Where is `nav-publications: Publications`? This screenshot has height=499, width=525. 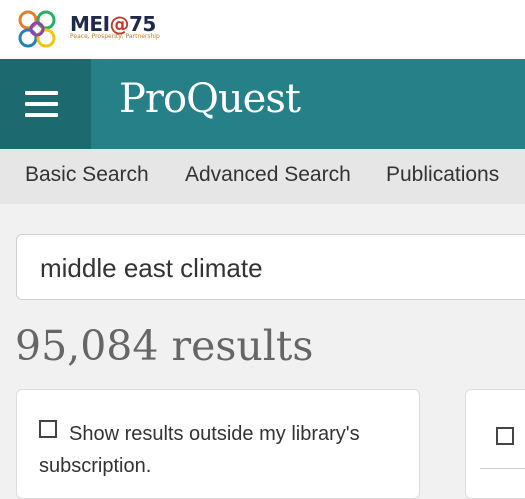 nav-publications: Publications is located at coordinates (442, 175).